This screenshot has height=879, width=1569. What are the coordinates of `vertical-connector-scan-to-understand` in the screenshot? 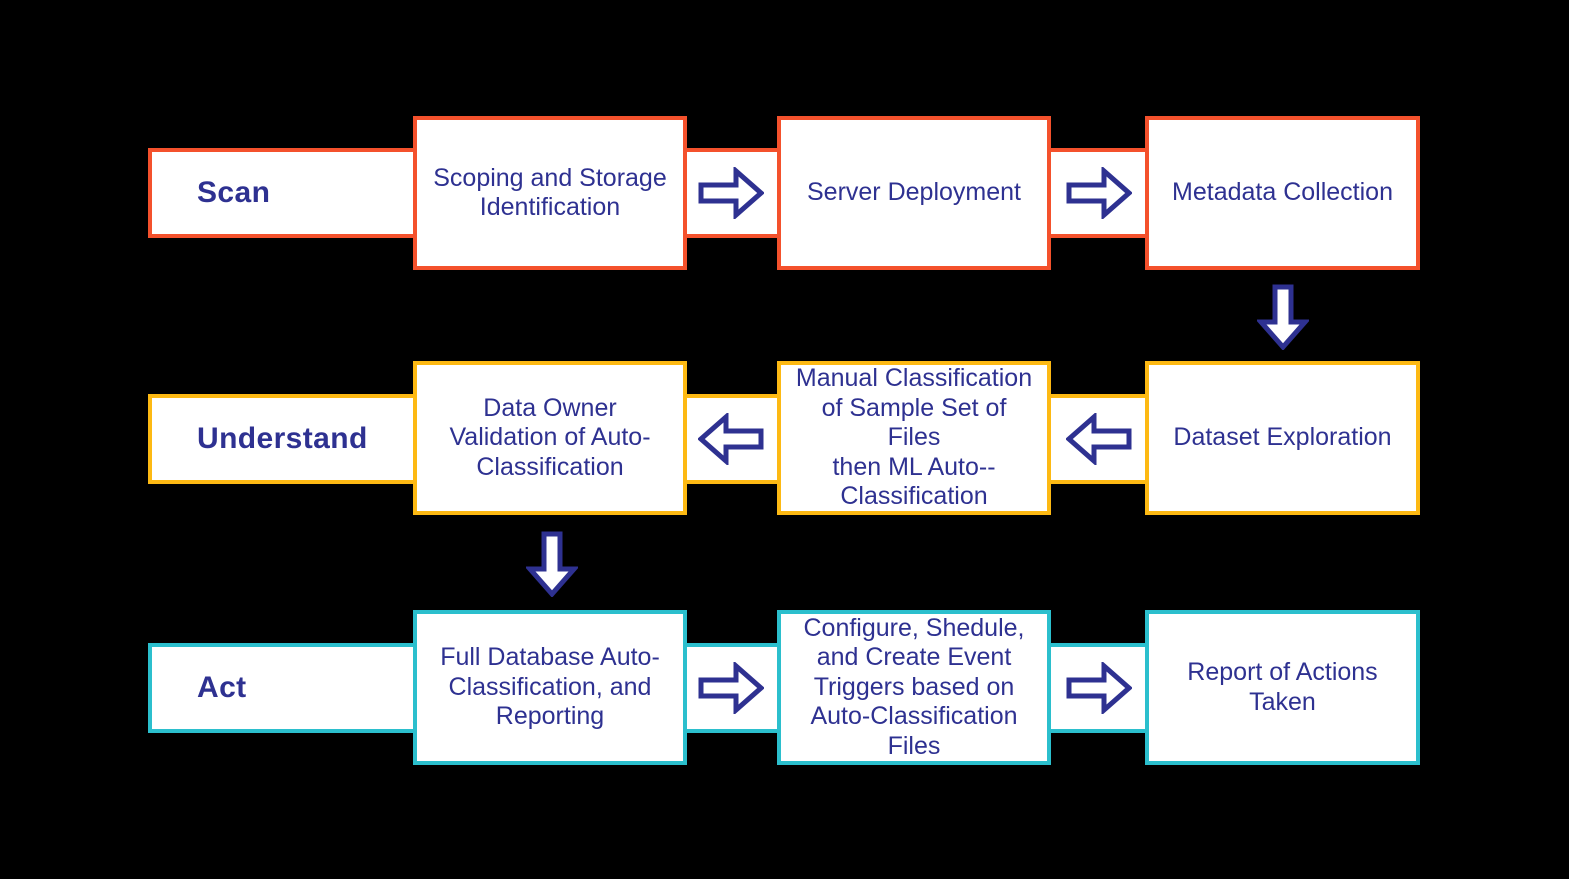 It's located at (1283, 317).